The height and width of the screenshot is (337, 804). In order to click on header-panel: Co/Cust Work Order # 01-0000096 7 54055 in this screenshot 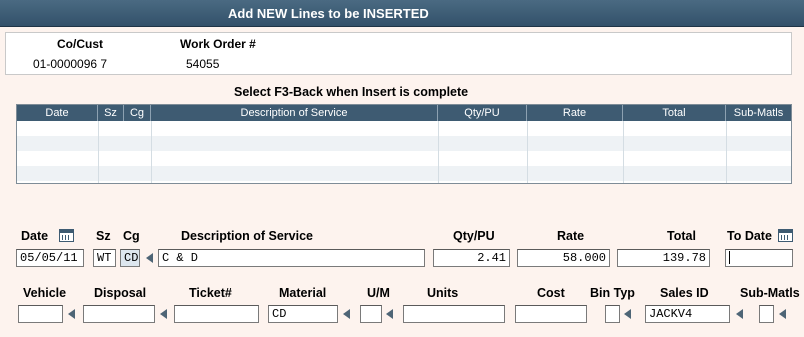, I will do `click(398, 53)`.